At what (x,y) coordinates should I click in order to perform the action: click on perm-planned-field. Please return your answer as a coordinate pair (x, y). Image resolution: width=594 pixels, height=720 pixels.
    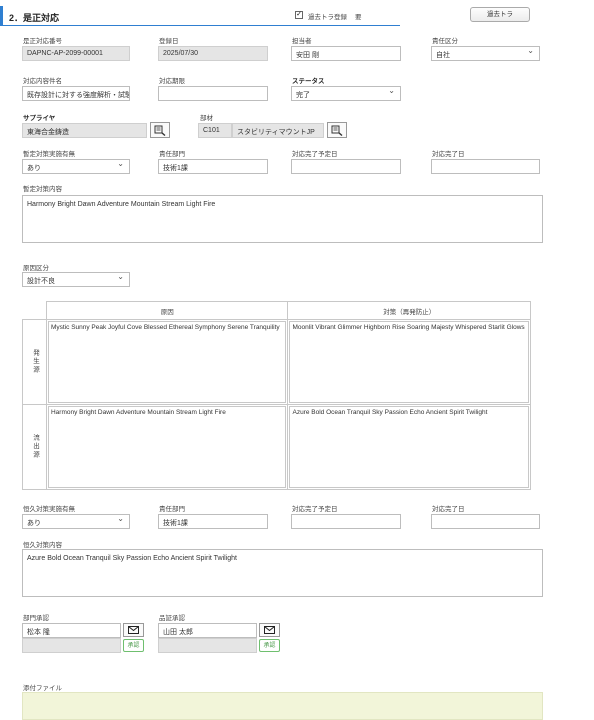
    Looking at the image, I should click on (346, 521).